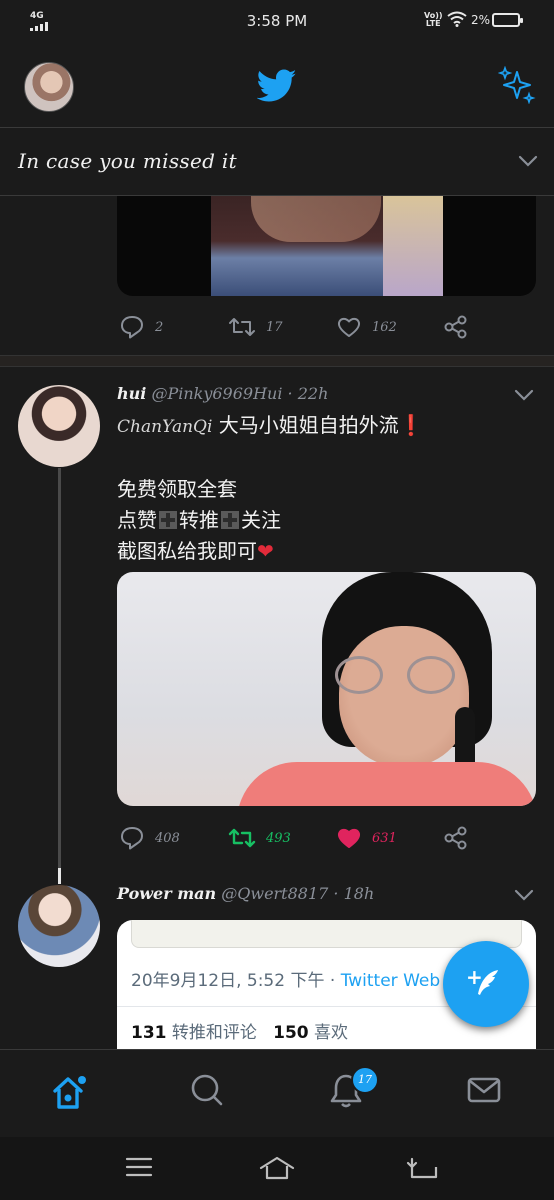  What do you see at coordinates (327, 327) in the screenshot?
I see `tweet-actions: 2 17 162` at bounding box center [327, 327].